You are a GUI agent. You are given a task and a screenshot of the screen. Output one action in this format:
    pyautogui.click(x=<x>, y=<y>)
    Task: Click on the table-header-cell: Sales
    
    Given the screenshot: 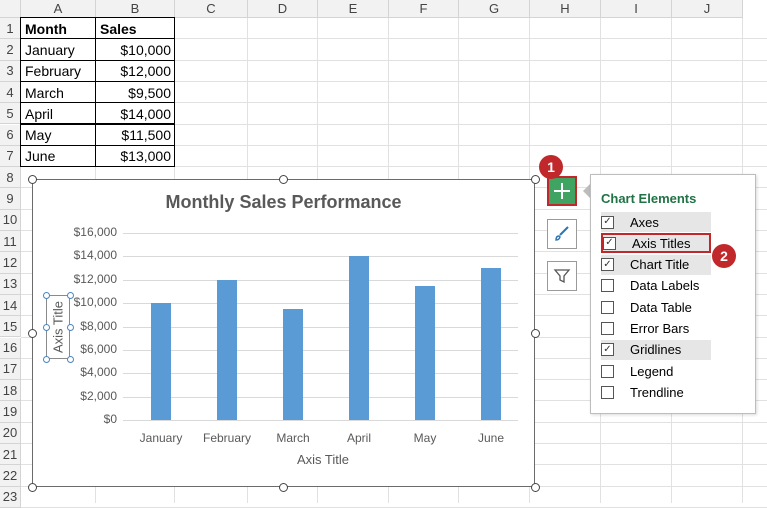 What is the action you would take?
    pyautogui.click(x=135, y=28)
    